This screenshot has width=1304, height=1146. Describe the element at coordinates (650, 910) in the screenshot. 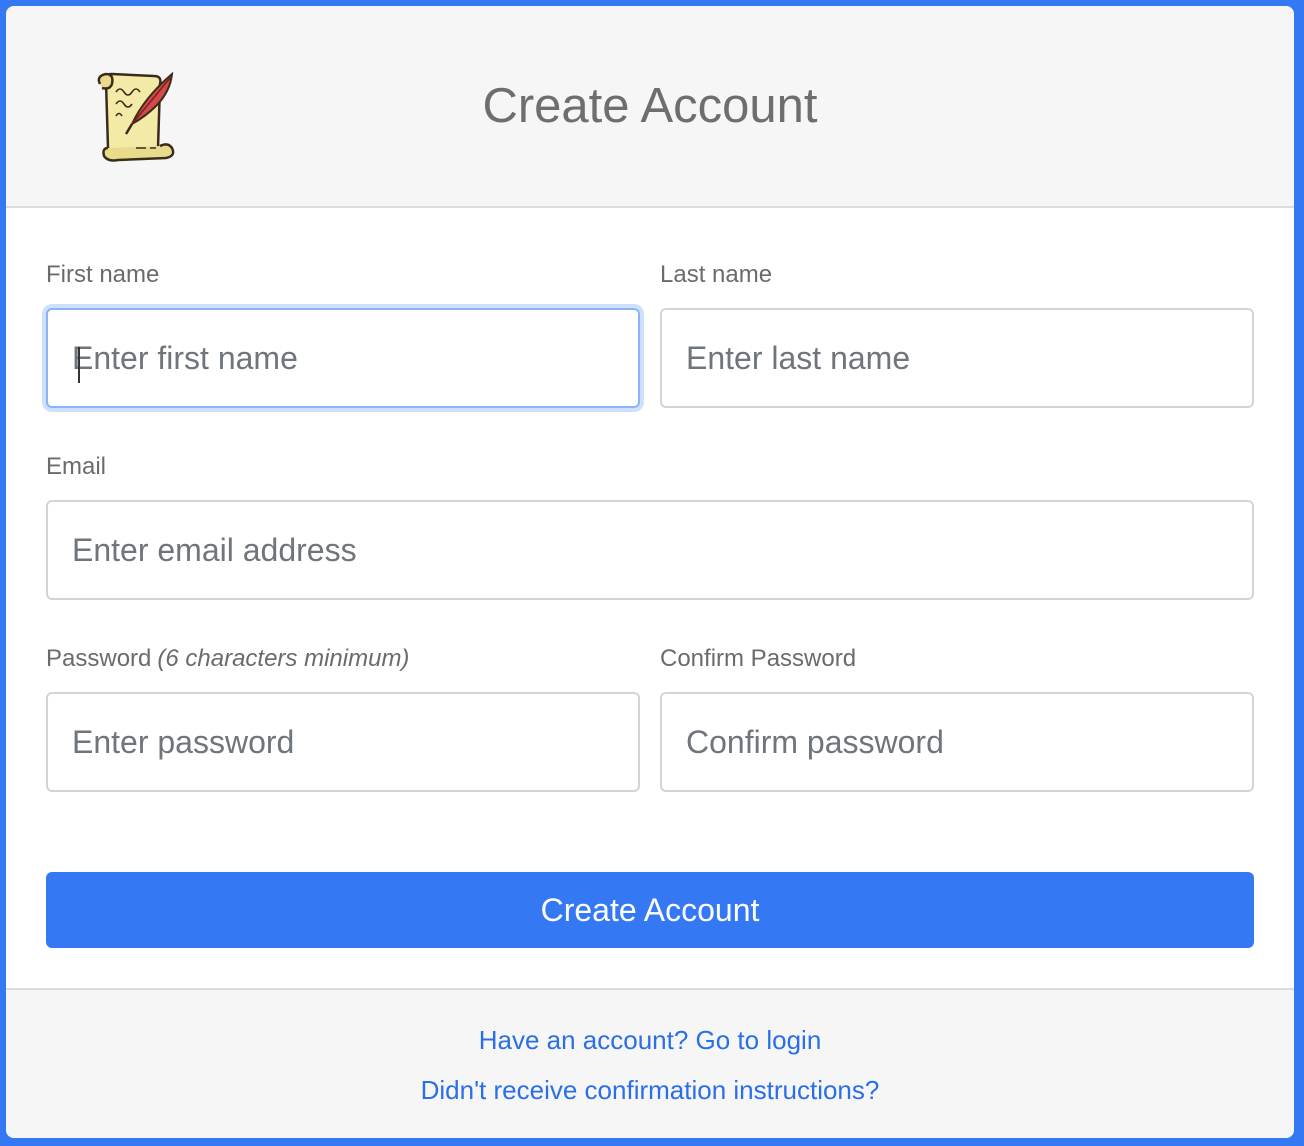

I see `create-account-button: Create Account` at that location.